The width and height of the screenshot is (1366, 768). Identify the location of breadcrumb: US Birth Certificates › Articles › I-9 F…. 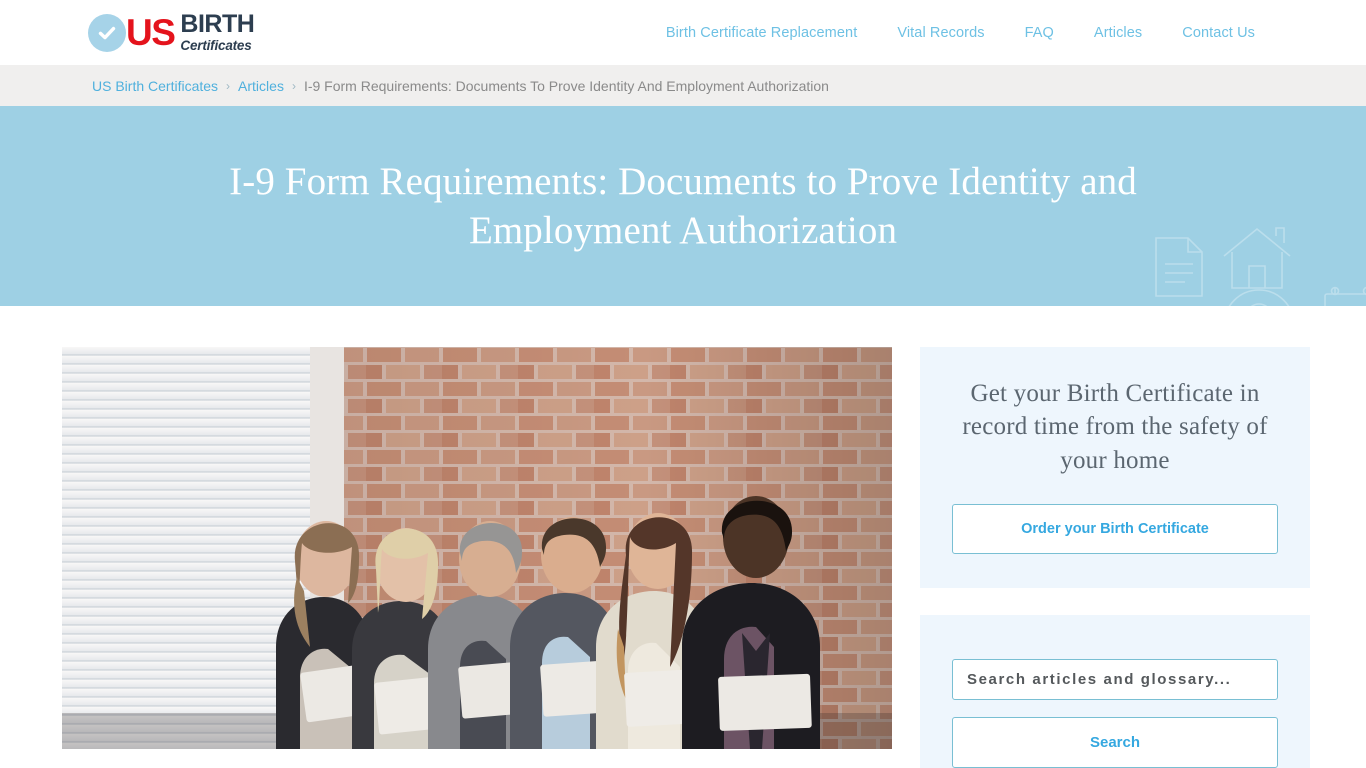
(460, 86).